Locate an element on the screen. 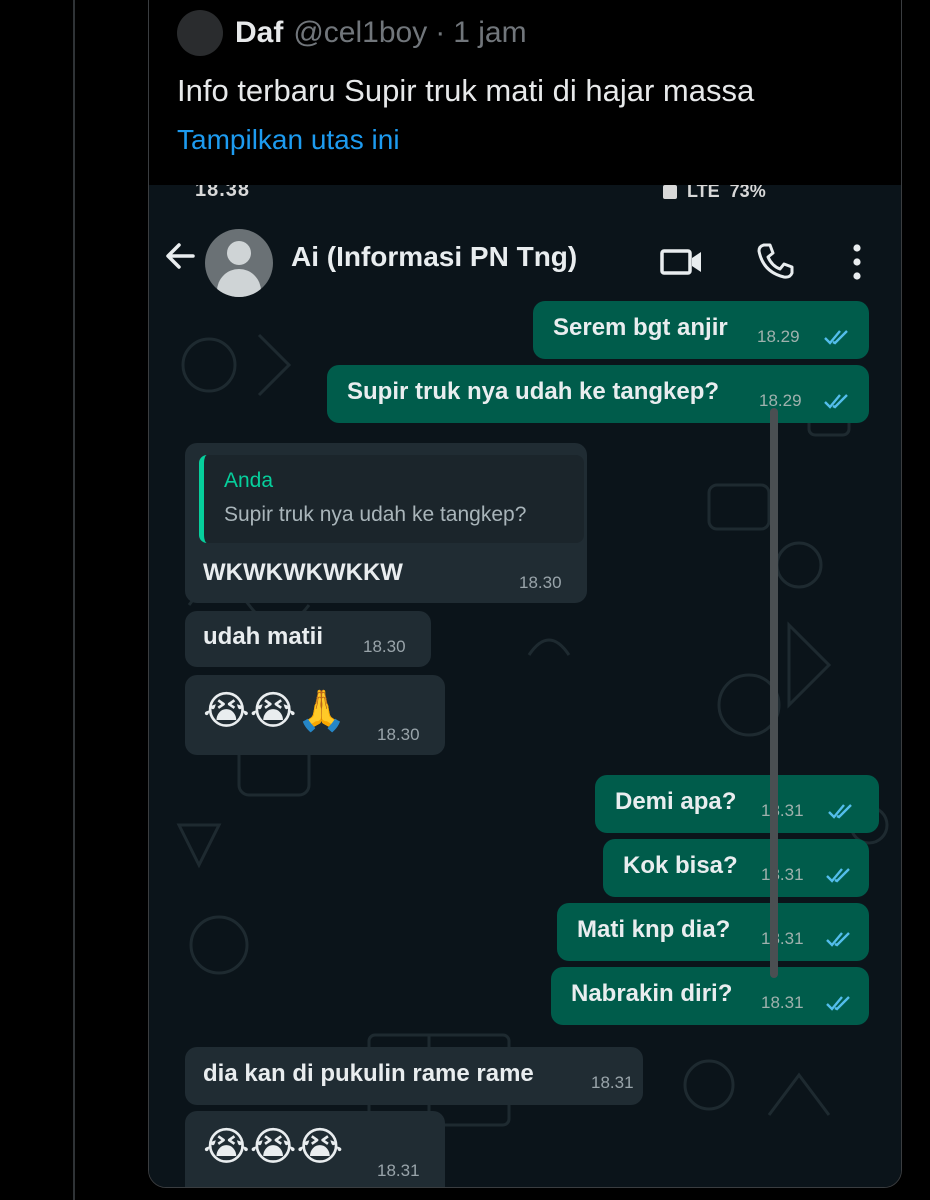 The image size is (930, 1200). outgoing-message: Serem bgt anjir 18.29 is located at coordinates (701, 330).